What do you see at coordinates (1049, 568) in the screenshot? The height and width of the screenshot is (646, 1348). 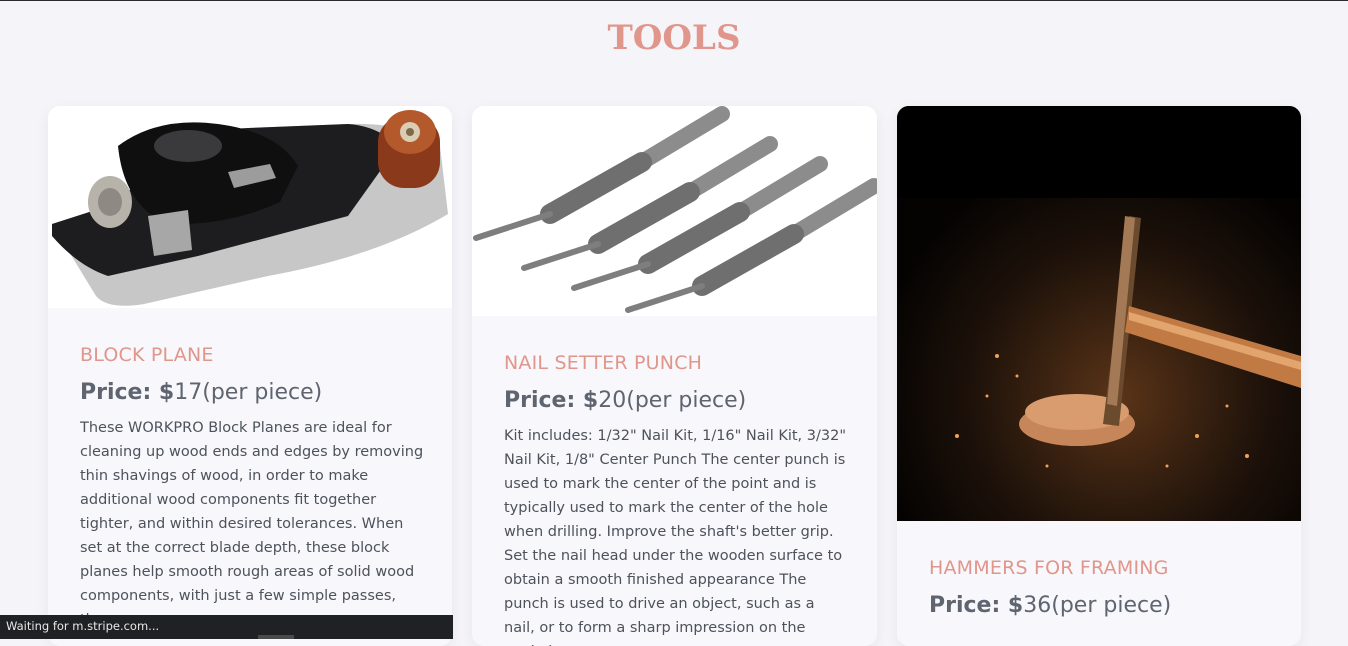 I see `product-name: HAMMERS FOR FRAMING` at bounding box center [1049, 568].